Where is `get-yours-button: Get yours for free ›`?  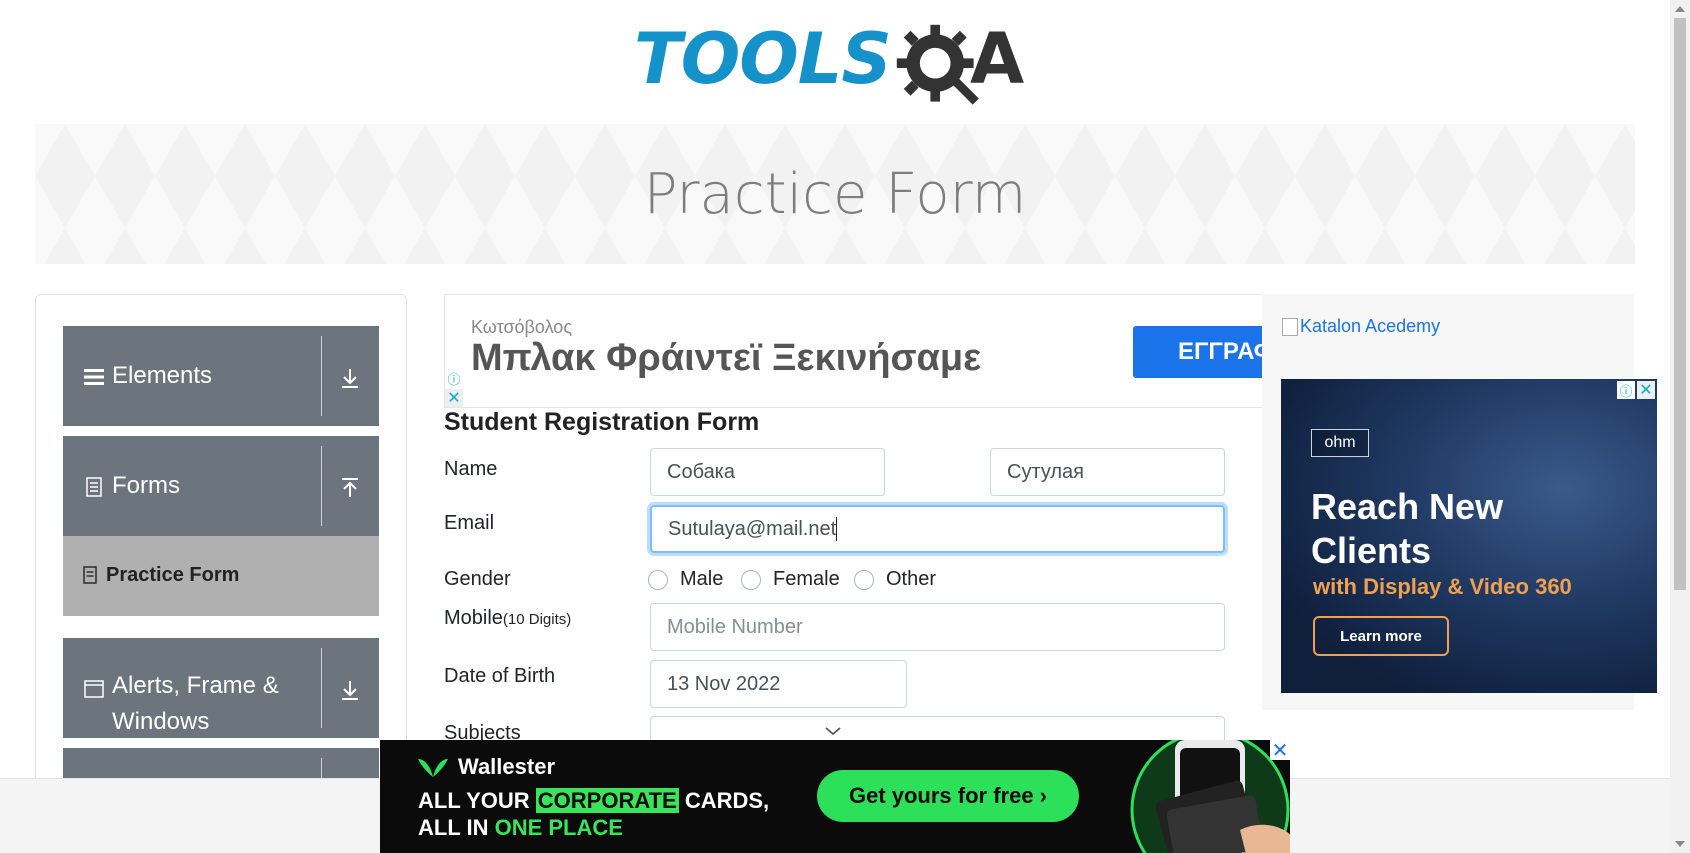
get-yours-button: Get yours for free › is located at coordinates (948, 796).